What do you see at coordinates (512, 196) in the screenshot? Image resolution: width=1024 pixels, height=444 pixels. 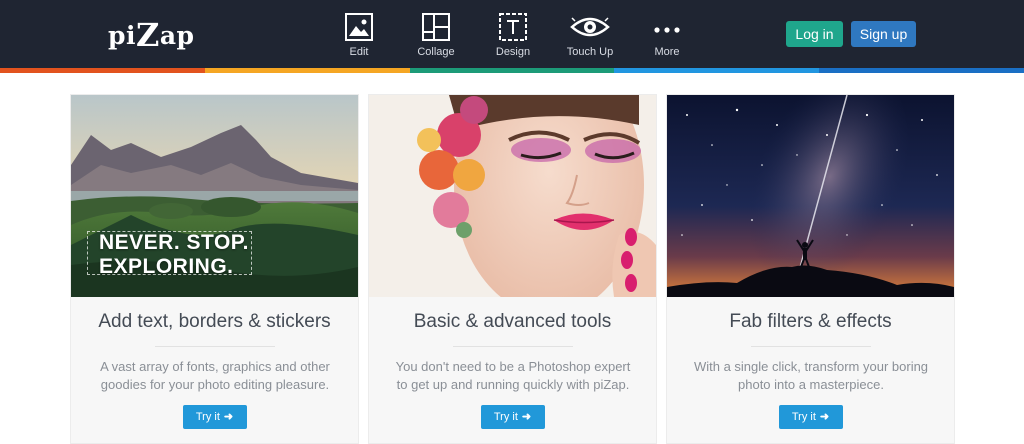 I see `makeup-portrait-image` at bounding box center [512, 196].